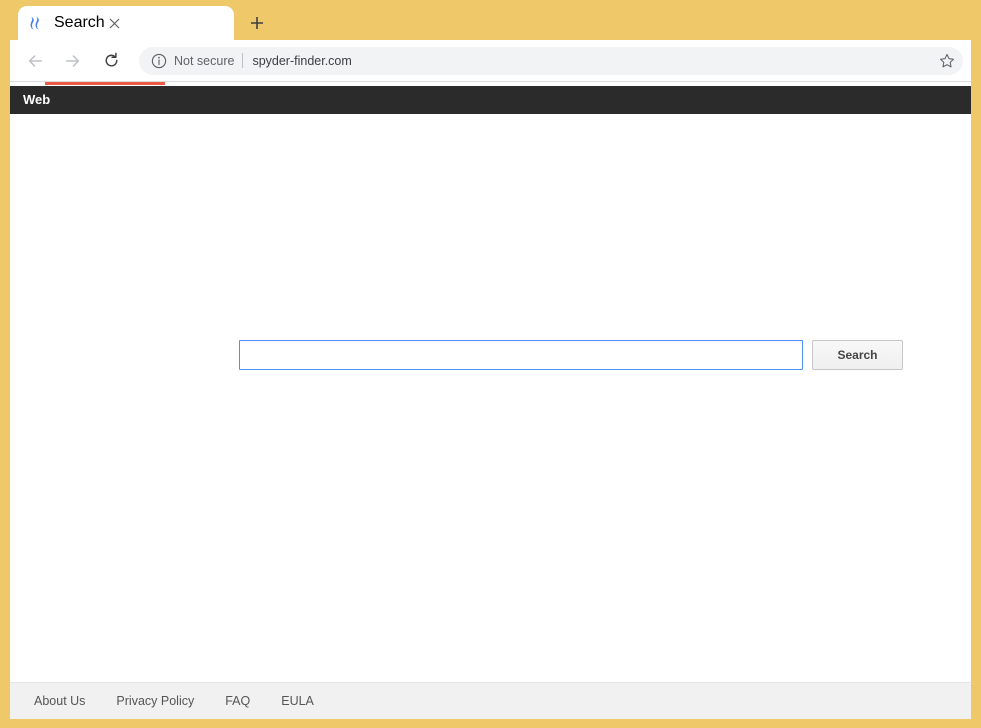  Describe the element at coordinates (490, 100) in the screenshot. I see `site-navbar: Web` at that location.